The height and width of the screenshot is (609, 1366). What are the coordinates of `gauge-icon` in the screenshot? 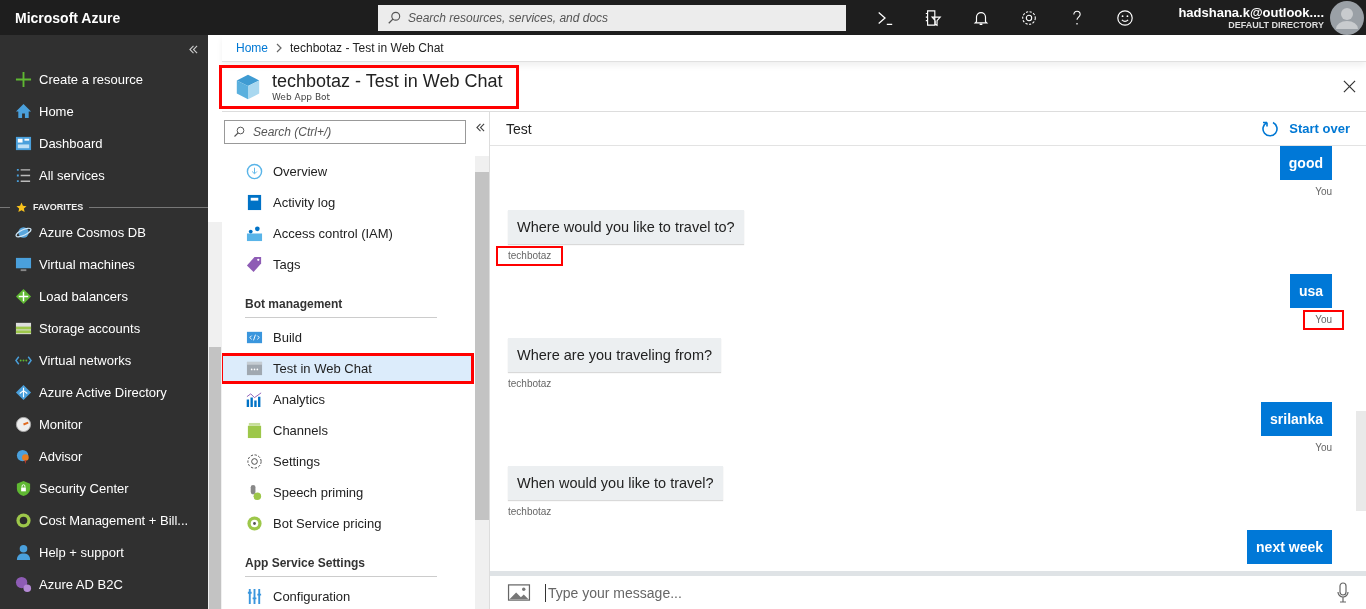 It's located at (23, 424).